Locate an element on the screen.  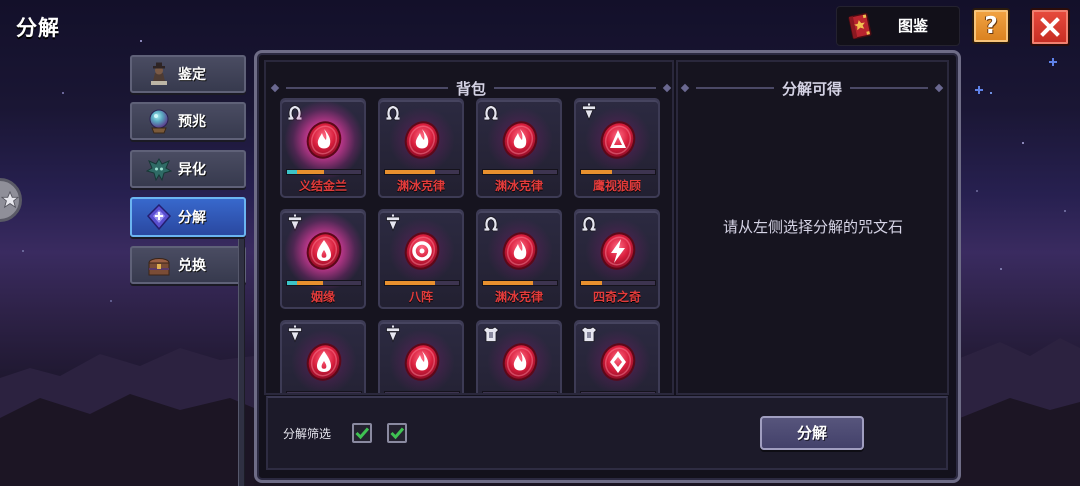
tab-label: 预兆 is located at coordinates (192, 122).